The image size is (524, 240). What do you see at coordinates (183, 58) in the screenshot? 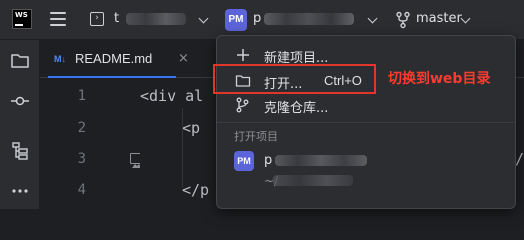
I see `close-icon: ×` at bounding box center [183, 58].